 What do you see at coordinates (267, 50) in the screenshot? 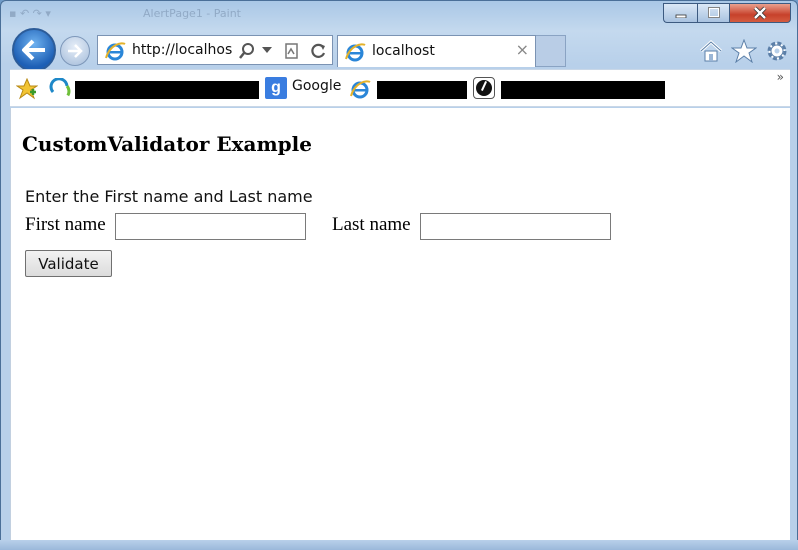
I see `dropdown-arrow-icon` at bounding box center [267, 50].